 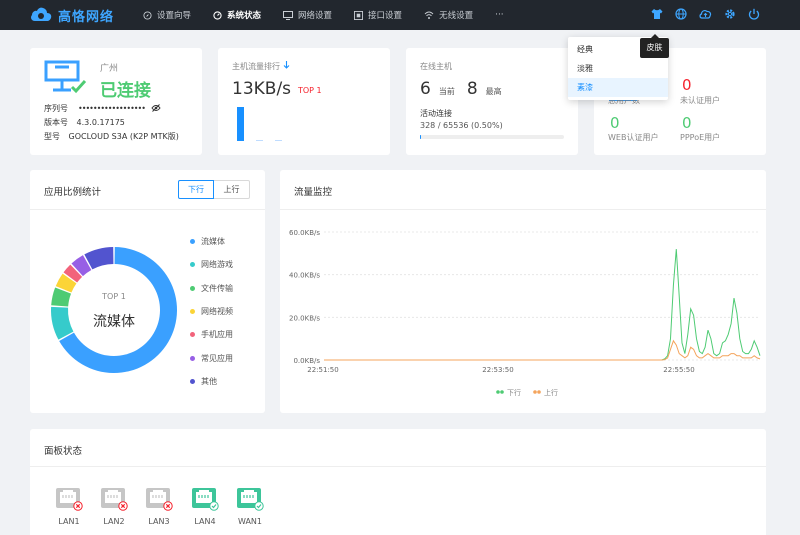 I want to click on pppoe-users-label: PPPoE用户, so click(x=700, y=137).